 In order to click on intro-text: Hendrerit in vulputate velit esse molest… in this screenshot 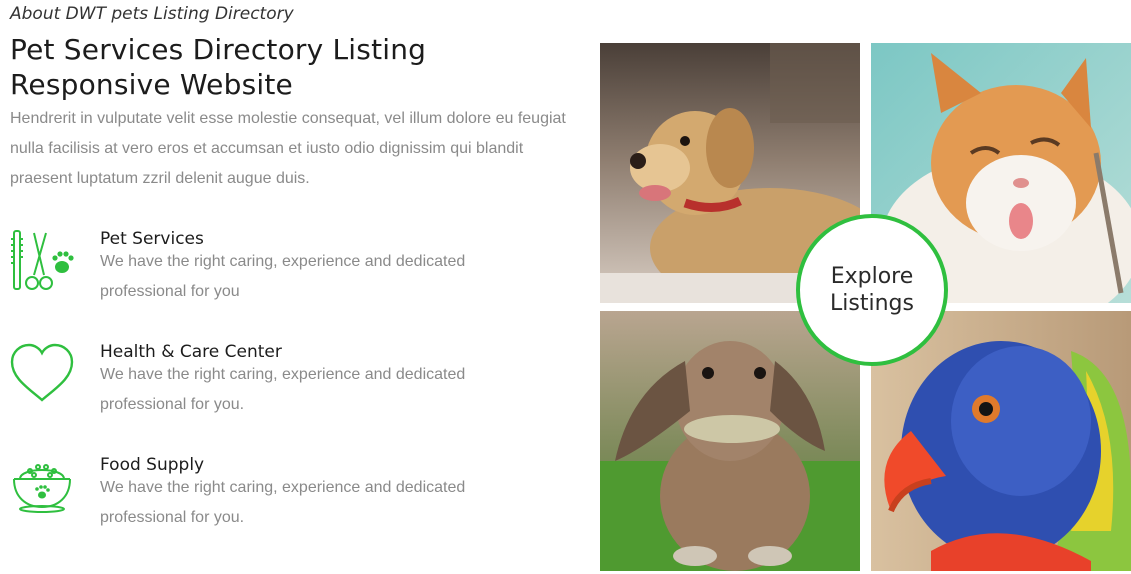, I will do `click(288, 148)`.